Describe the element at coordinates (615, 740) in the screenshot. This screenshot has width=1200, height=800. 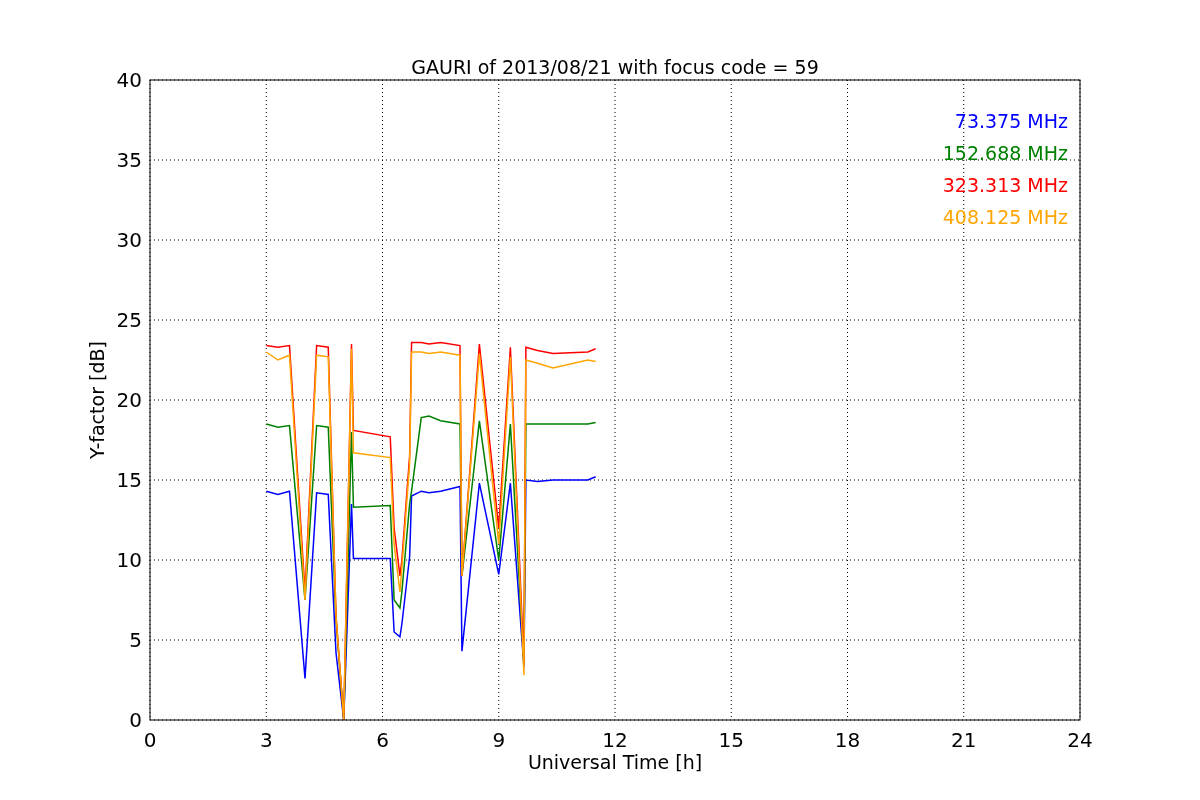
I see `axis-tick-label: 12` at that location.